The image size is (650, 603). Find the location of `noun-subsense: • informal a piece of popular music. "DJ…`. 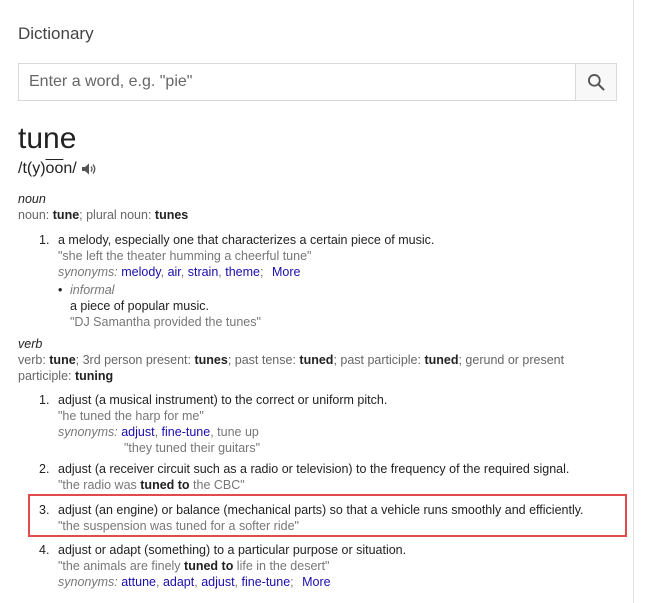

noun-subsense: • informal a piece of popular music. "DJ… is located at coordinates (338, 306).